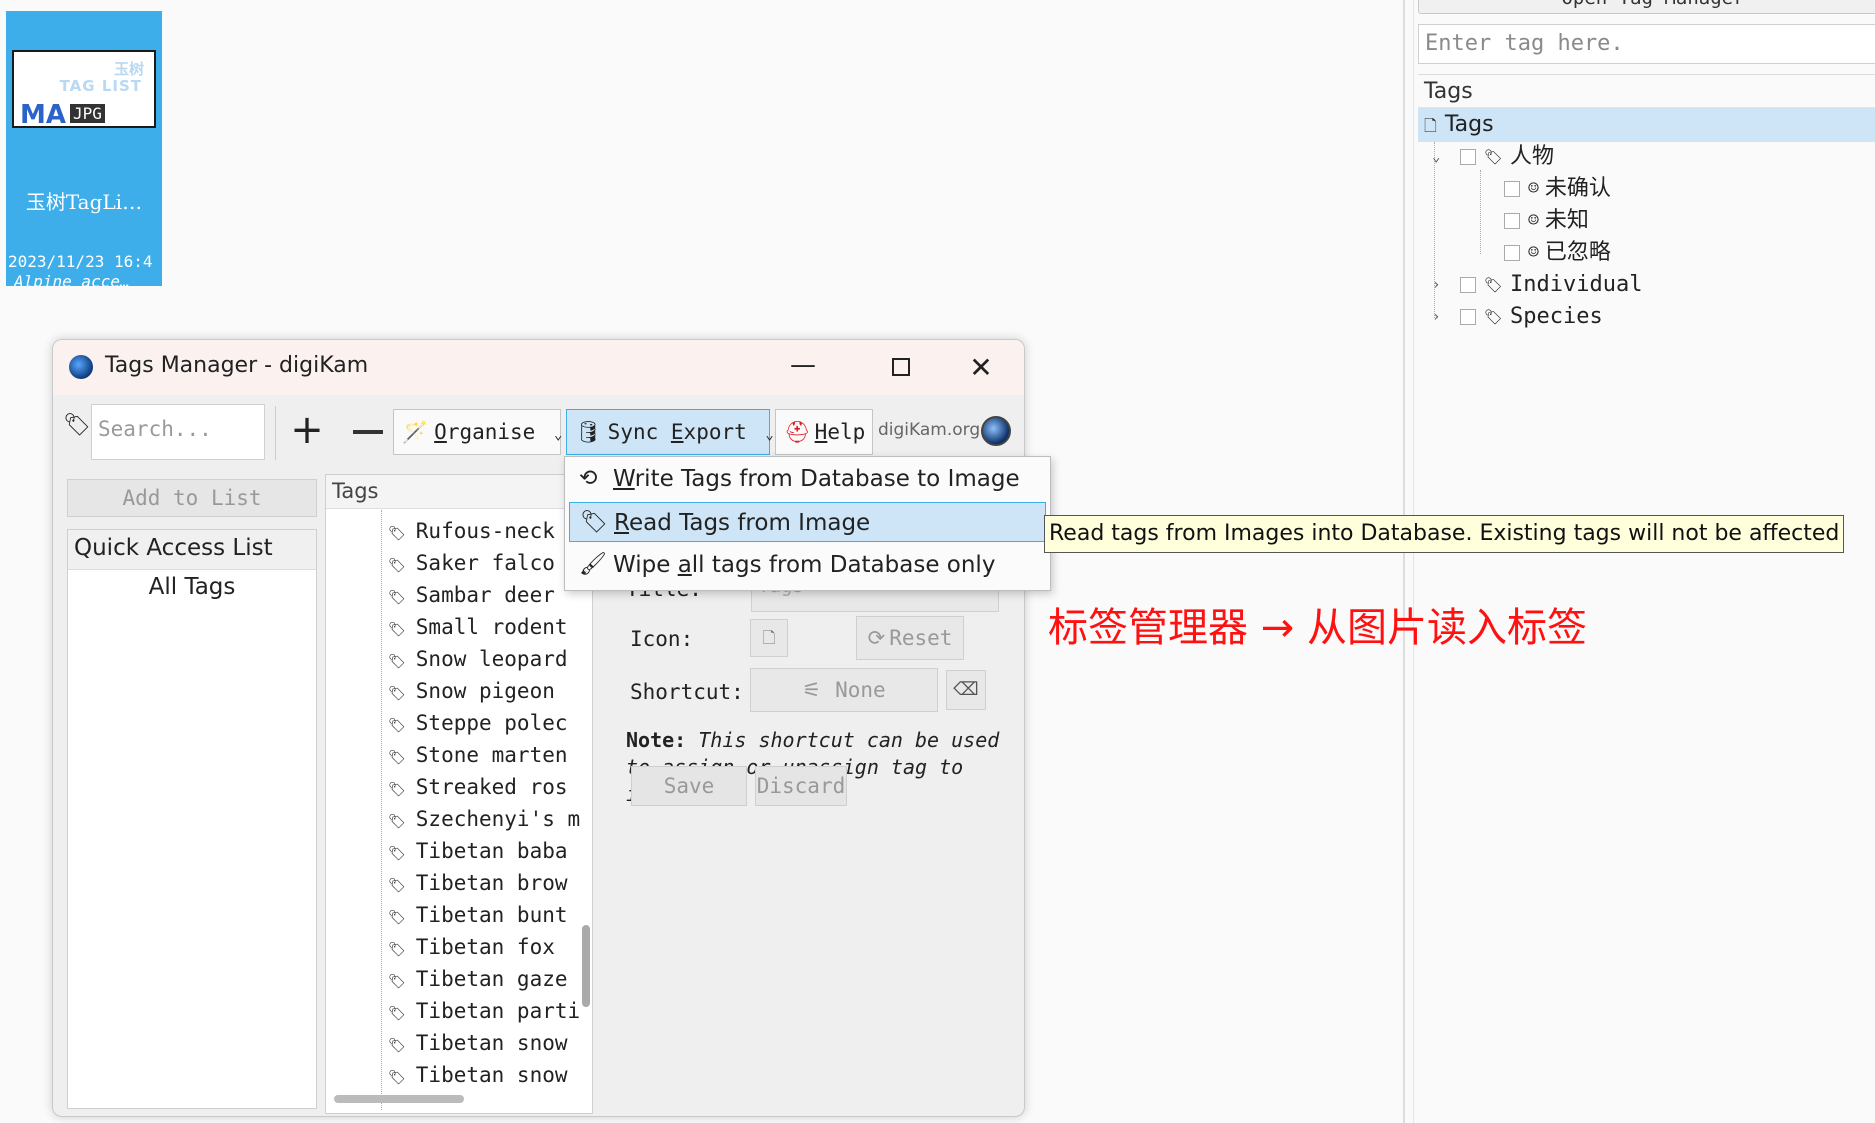 This screenshot has height=1123, width=1875. I want to click on menu-item-write-tags: ⟲ Write Tags from Database to Image, so click(807, 479).